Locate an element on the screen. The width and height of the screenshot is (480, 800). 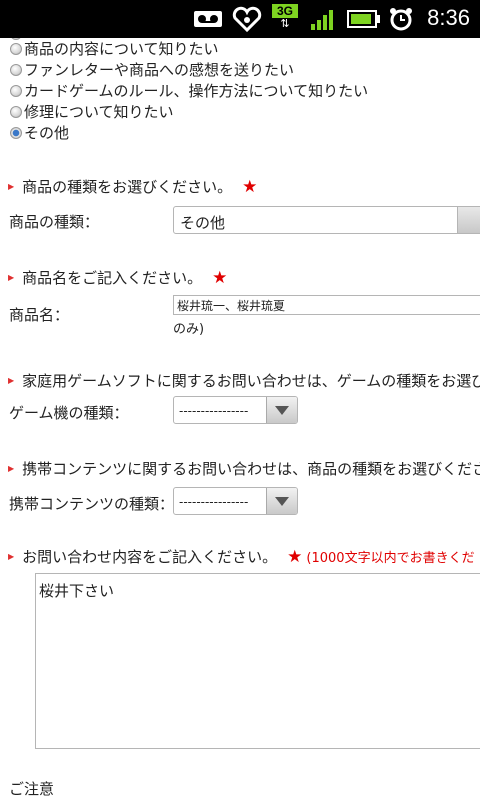
product-type-label: 商品の種類： is located at coordinates (54, 222).